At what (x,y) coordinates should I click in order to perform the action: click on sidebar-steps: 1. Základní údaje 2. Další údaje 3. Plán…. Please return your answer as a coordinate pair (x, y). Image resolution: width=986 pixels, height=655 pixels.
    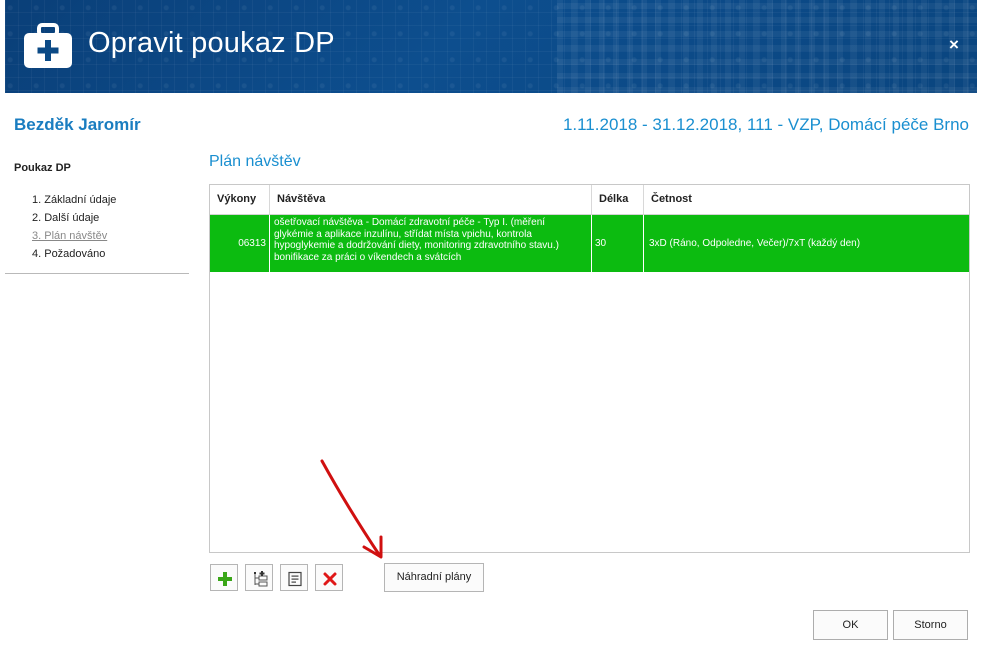
    Looking at the image, I should click on (74, 227).